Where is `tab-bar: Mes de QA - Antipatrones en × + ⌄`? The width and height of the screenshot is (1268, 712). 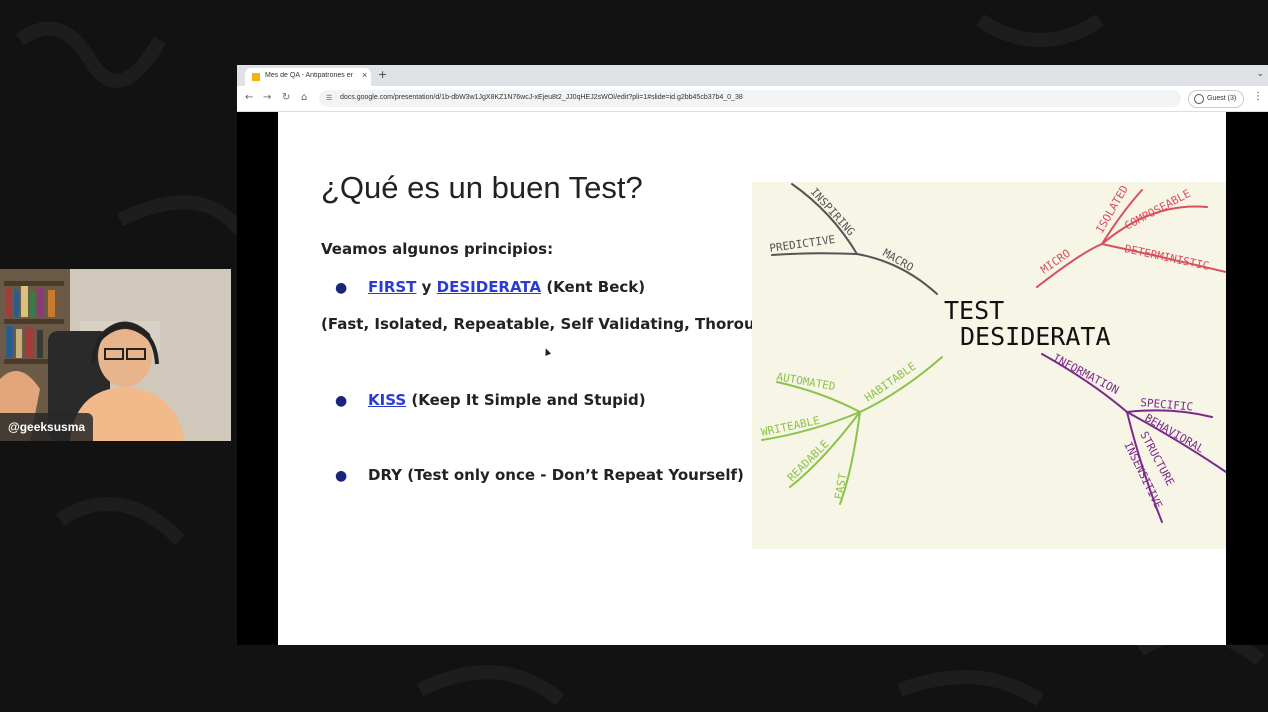 tab-bar: Mes de QA - Antipatrones en × + ⌄ is located at coordinates (752, 75).